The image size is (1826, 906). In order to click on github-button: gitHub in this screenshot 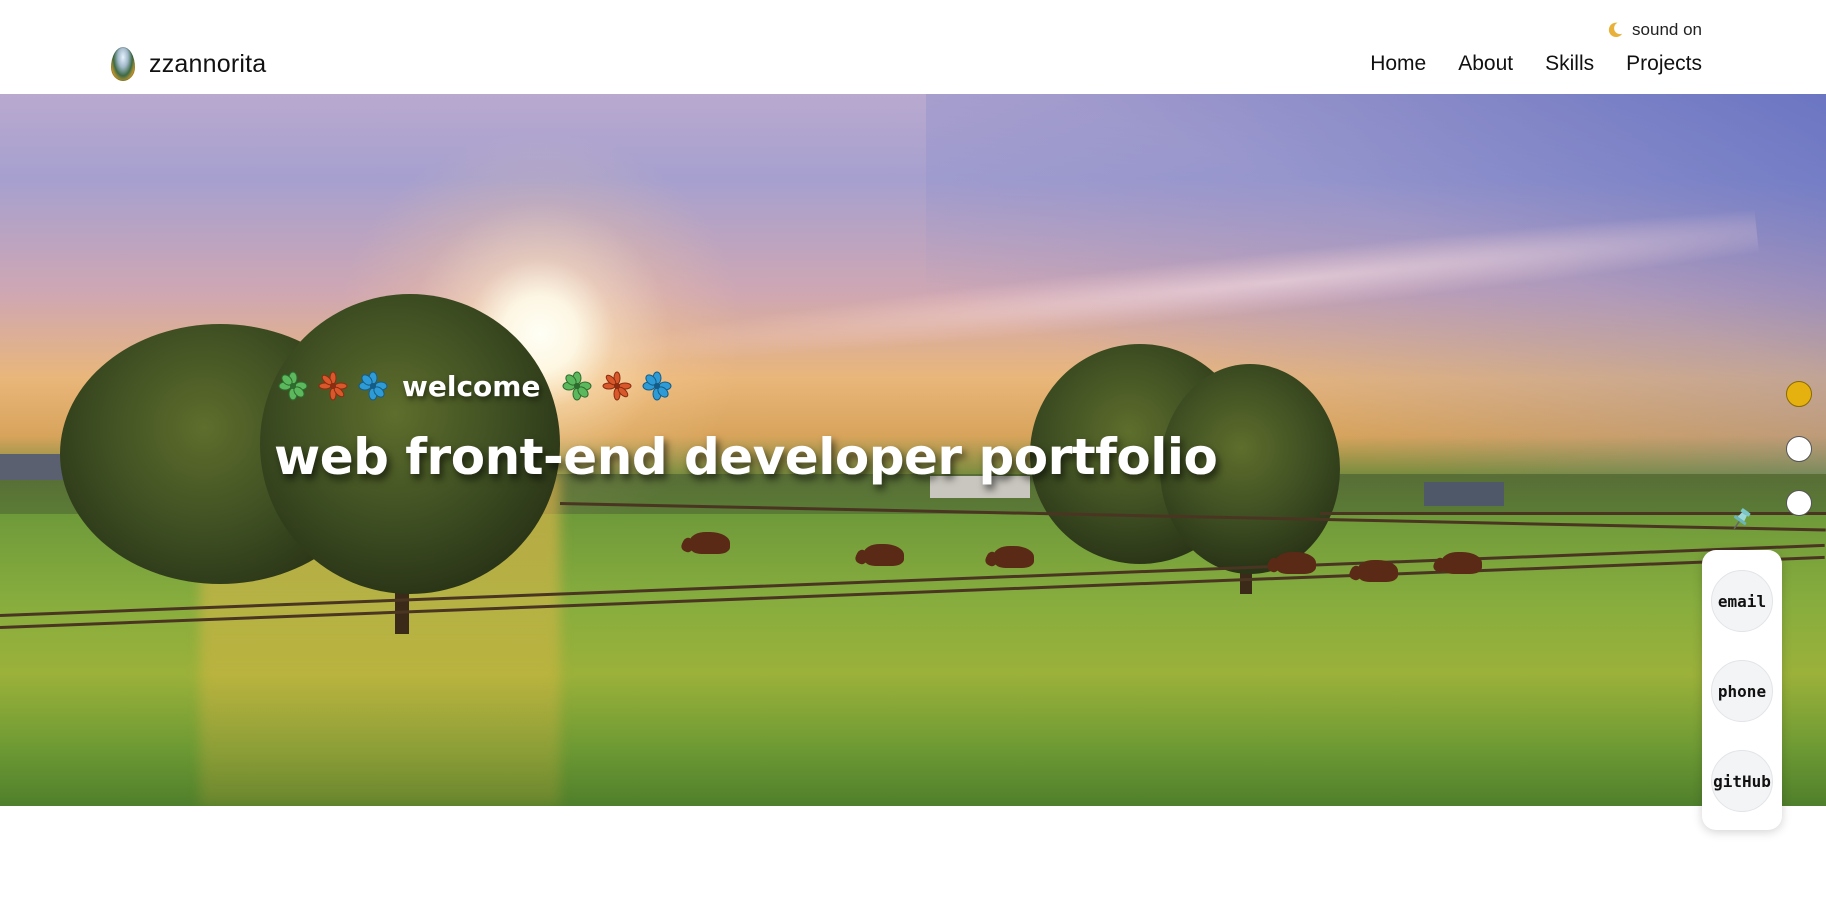, I will do `click(1742, 781)`.